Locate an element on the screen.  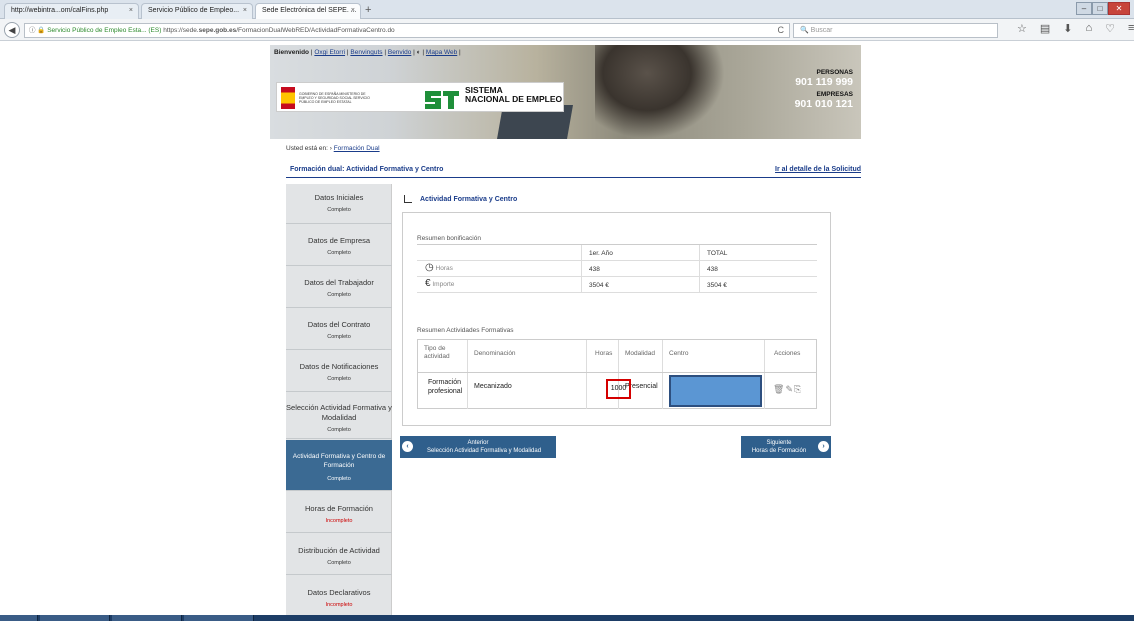
spain-flag-icon is located at coordinates (288, 98).